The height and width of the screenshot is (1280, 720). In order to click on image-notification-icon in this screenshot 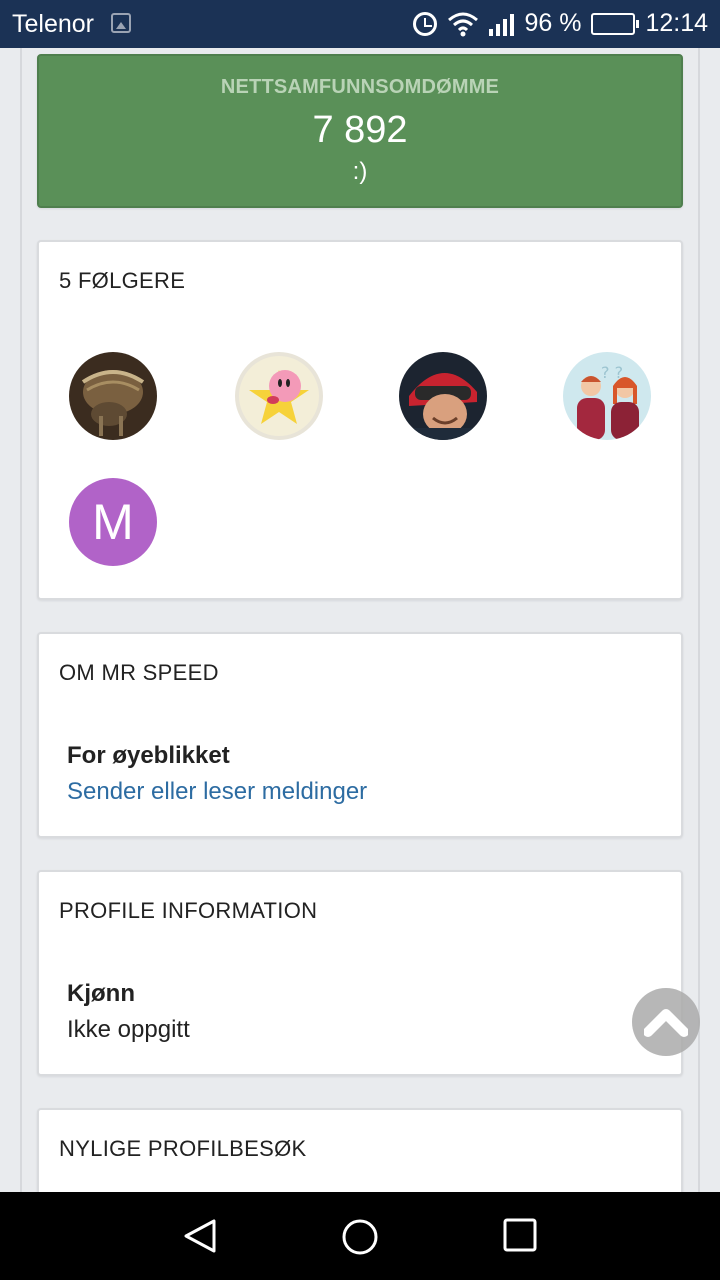, I will do `click(121, 23)`.